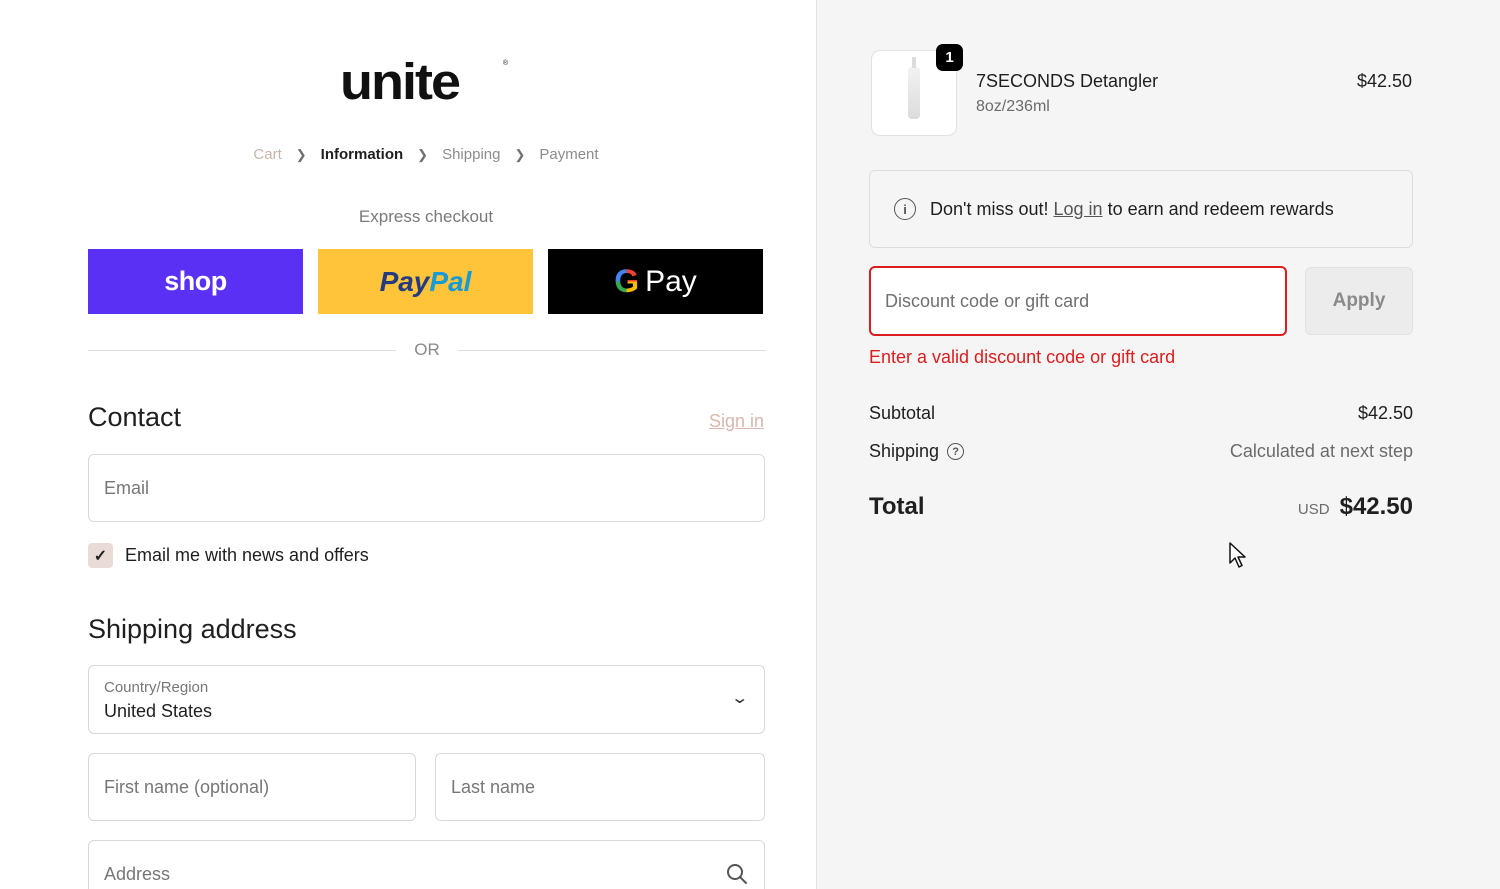 Image resolution: width=1500 pixels, height=889 pixels. I want to click on breadcrumb-cart: Cart, so click(267, 154).